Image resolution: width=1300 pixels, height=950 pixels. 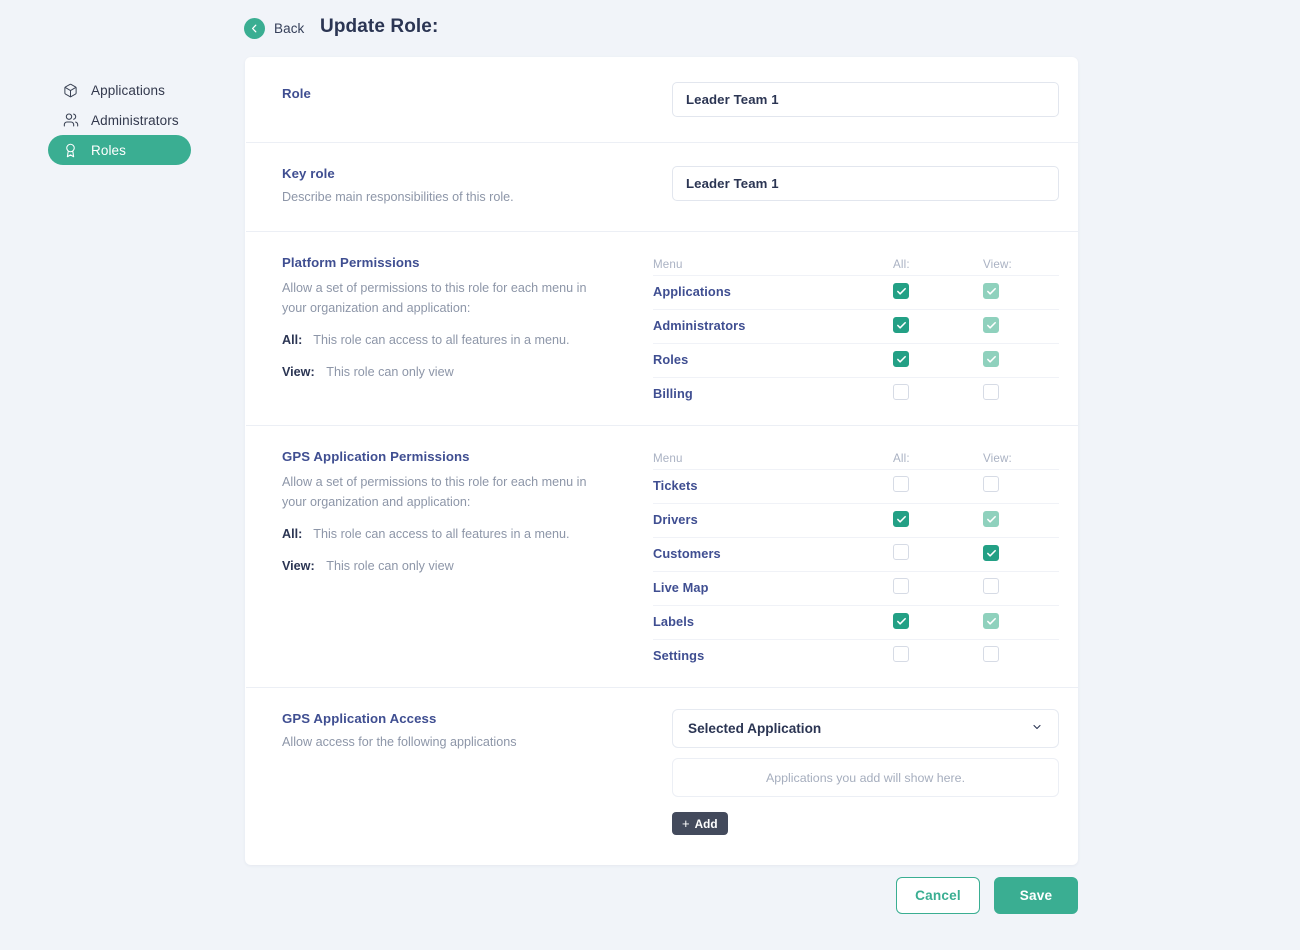 What do you see at coordinates (692, 292) in the screenshot?
I see `menu-label: Applications` at bounding box center [692, 292].